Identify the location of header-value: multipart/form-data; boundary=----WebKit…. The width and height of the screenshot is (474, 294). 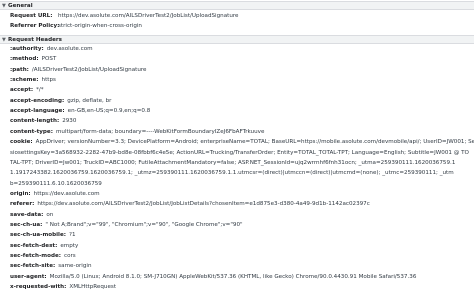
(160, 131).